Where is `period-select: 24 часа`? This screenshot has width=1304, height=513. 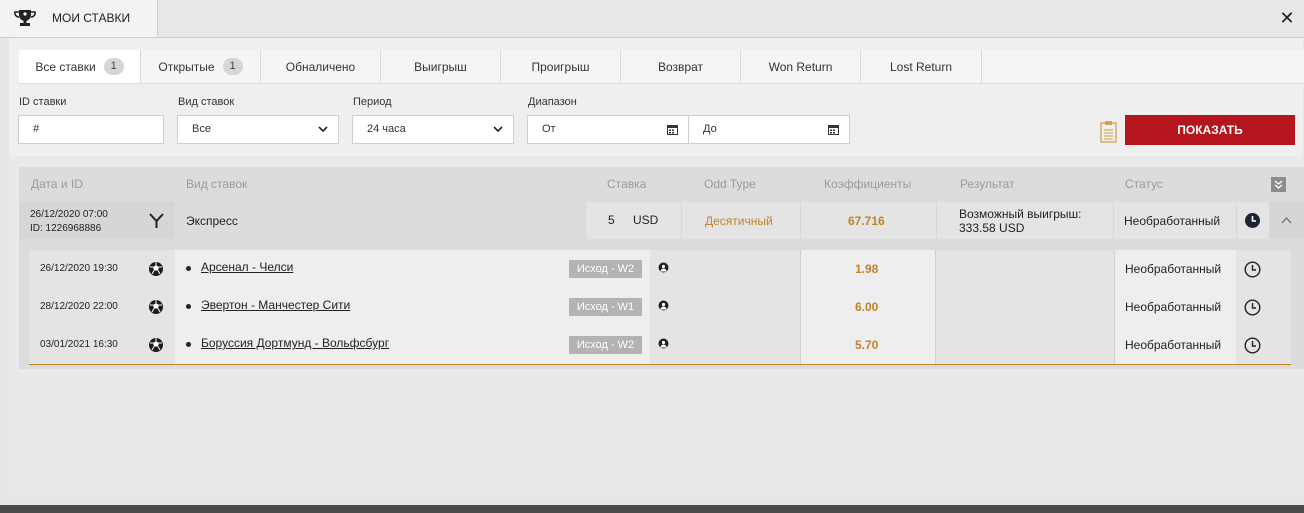
period-select: 24 часа is located at coordinates (433, 129).